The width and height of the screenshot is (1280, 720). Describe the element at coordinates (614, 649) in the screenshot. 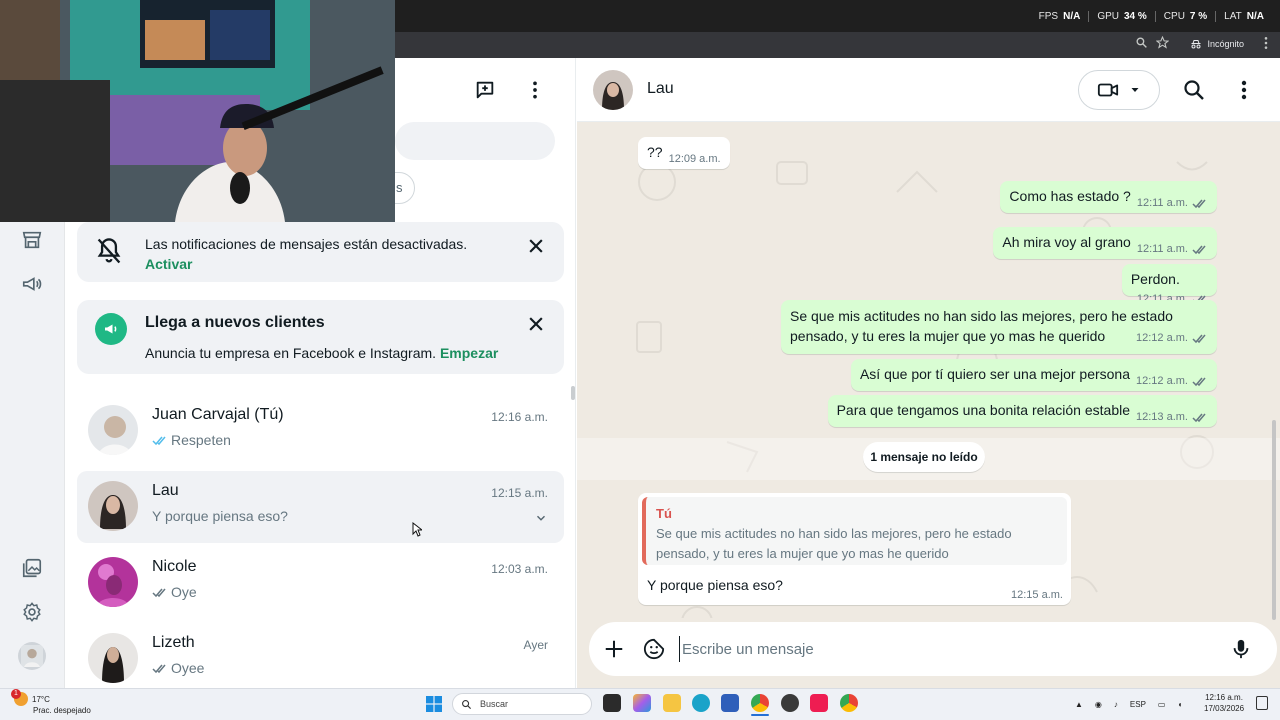

I see `attach-plus-icon` at that location.